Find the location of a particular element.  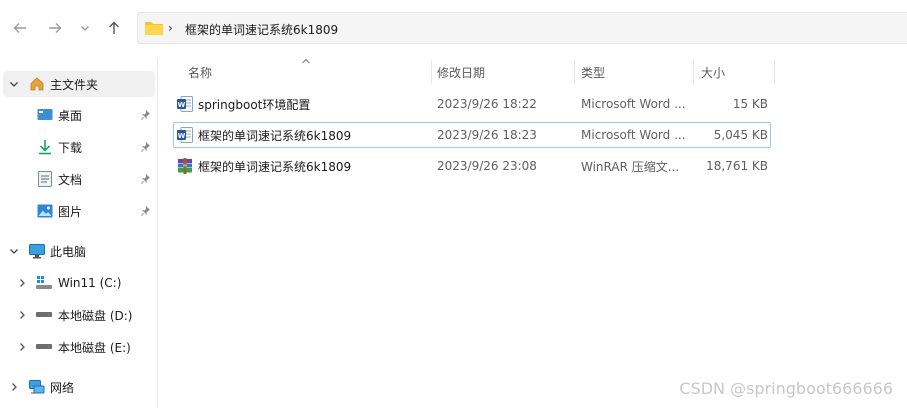

sidebar-item-pictures: 图片 is located at coordinates (78, 211).